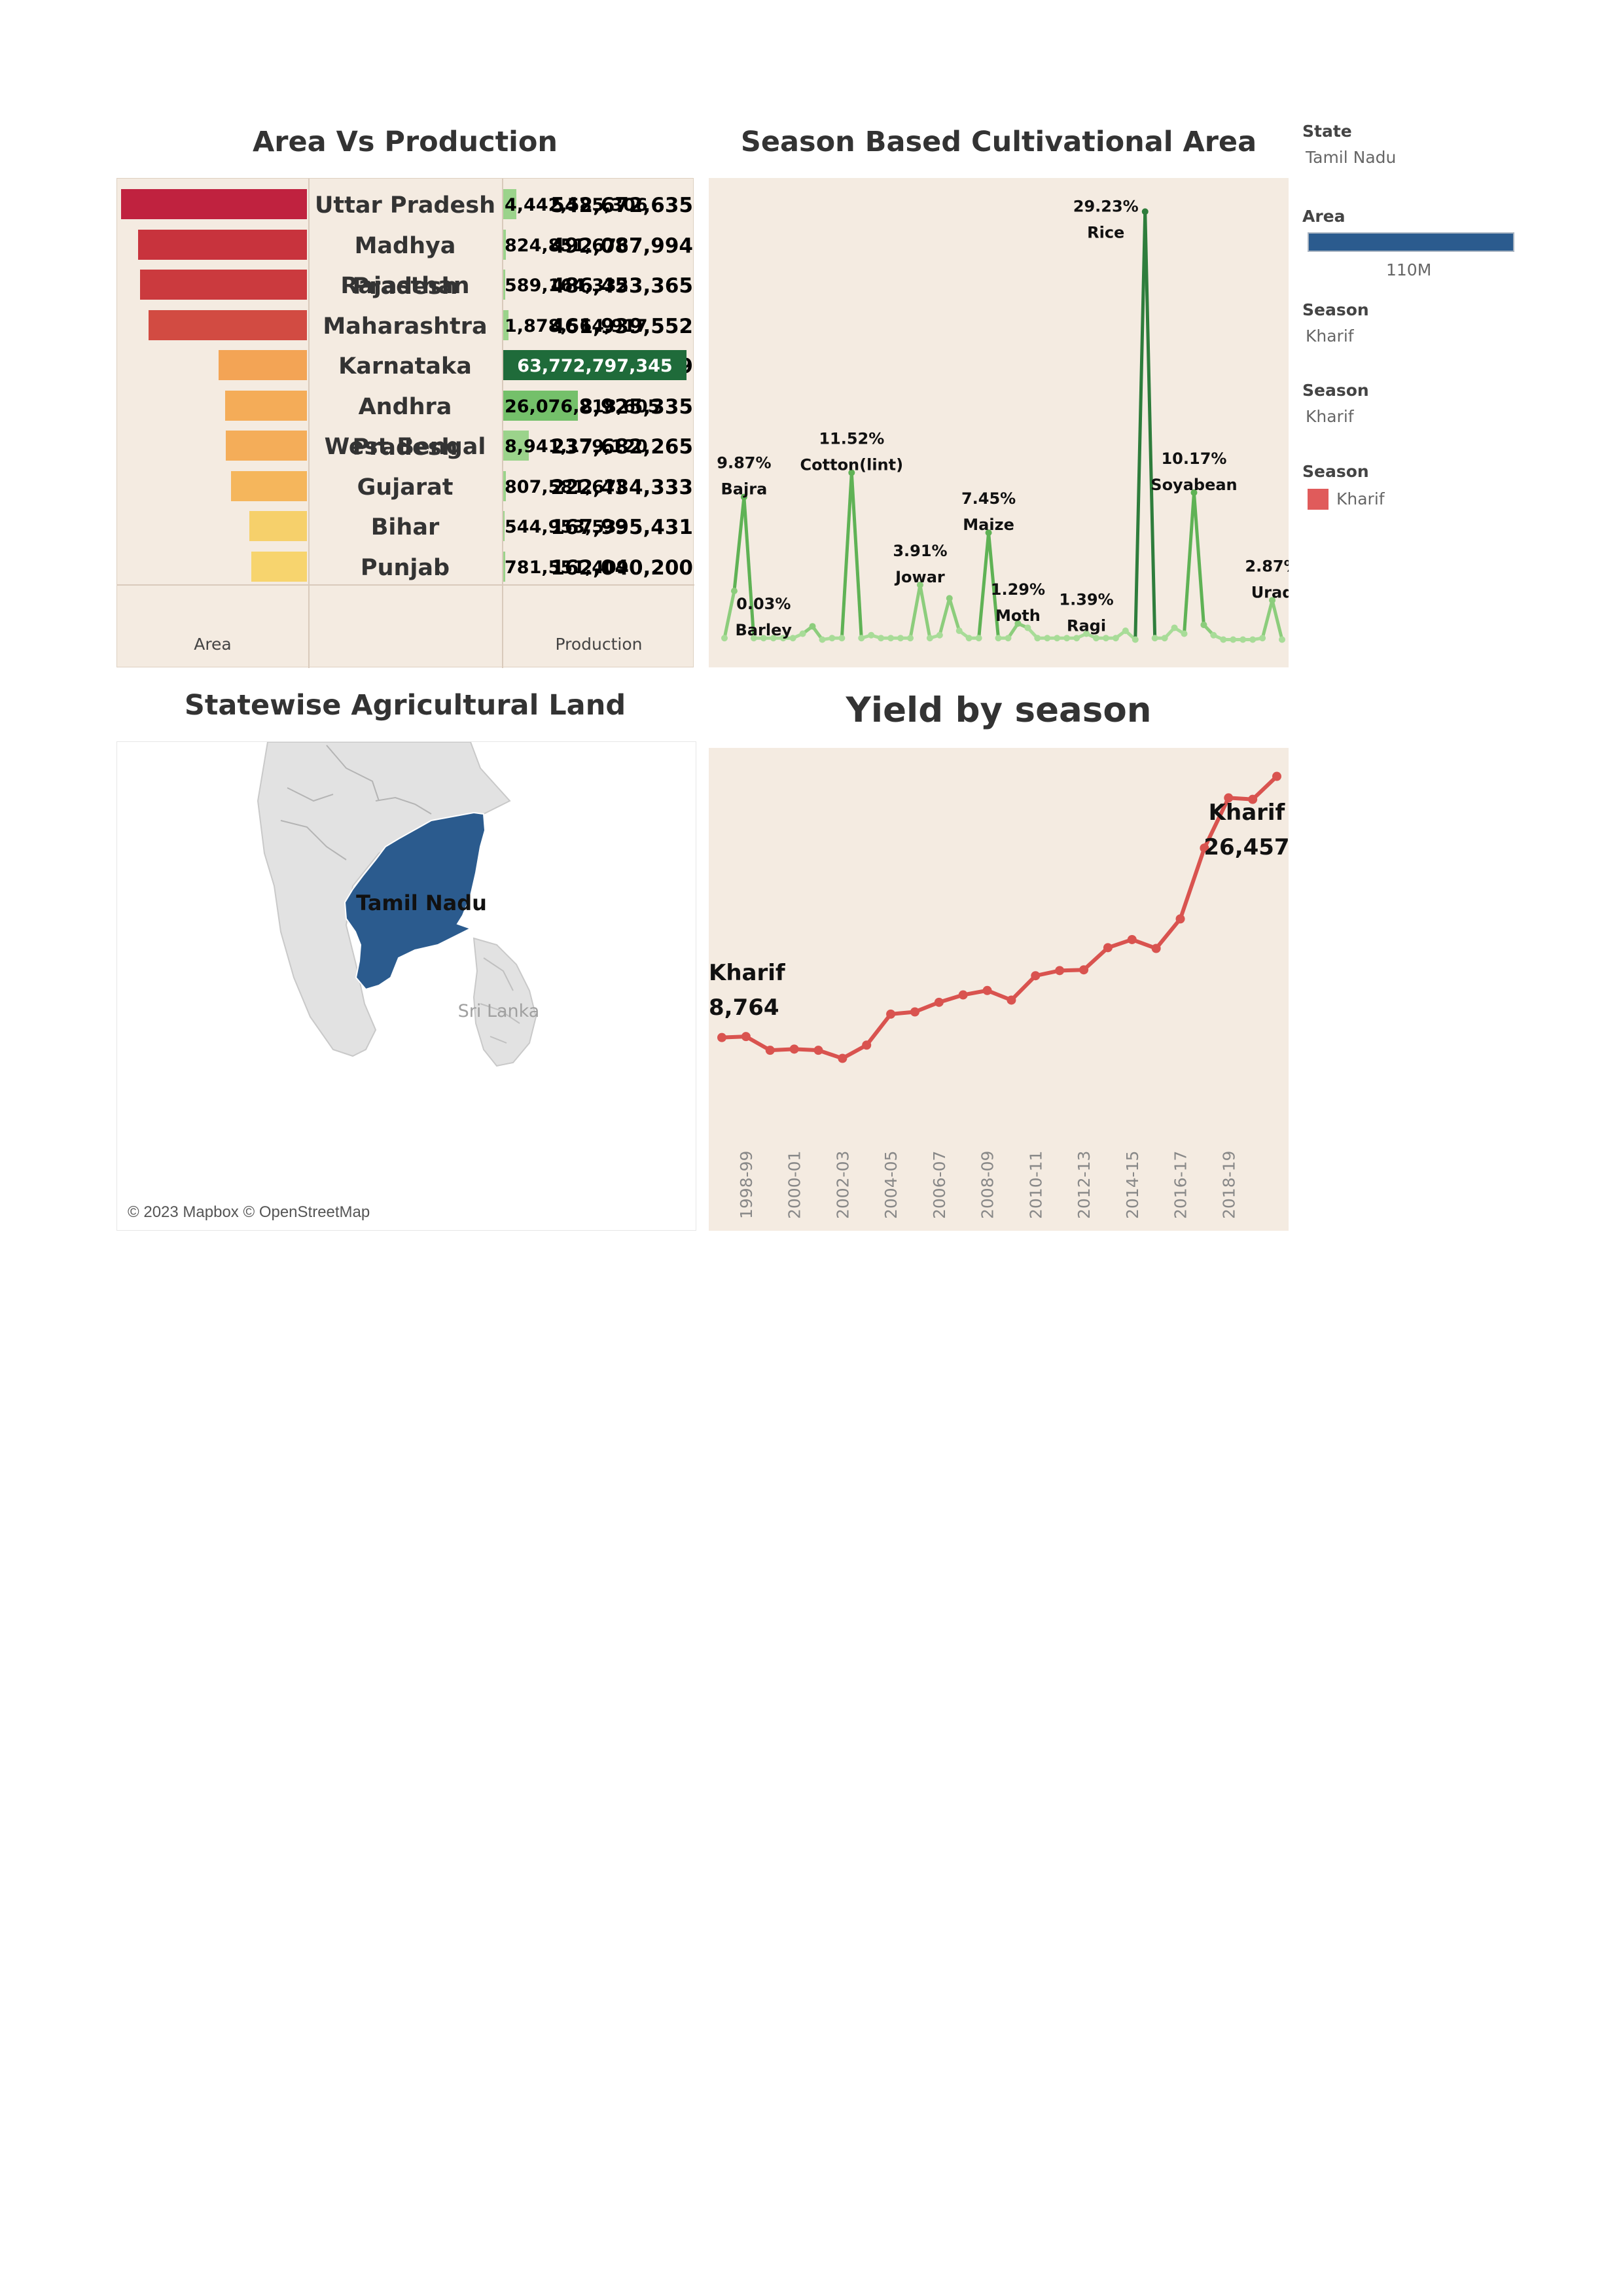  I want to click on table-row: 222,434,333 Gujarat 807,581,678, so click(406, 488).